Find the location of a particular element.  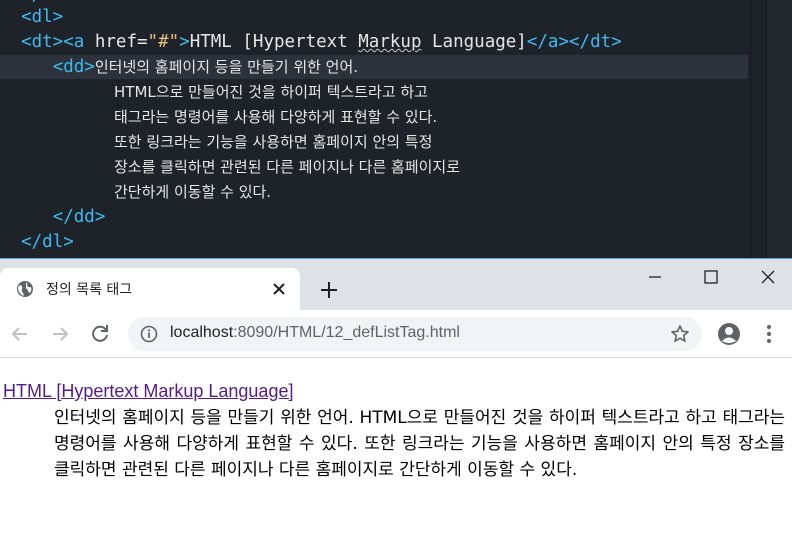

code-token-text: Language] is located at coordinates (474, 42).